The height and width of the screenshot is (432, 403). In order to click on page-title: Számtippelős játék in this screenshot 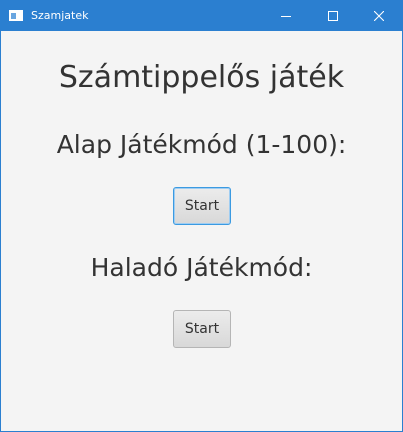, I will do `click(201, 77)`.